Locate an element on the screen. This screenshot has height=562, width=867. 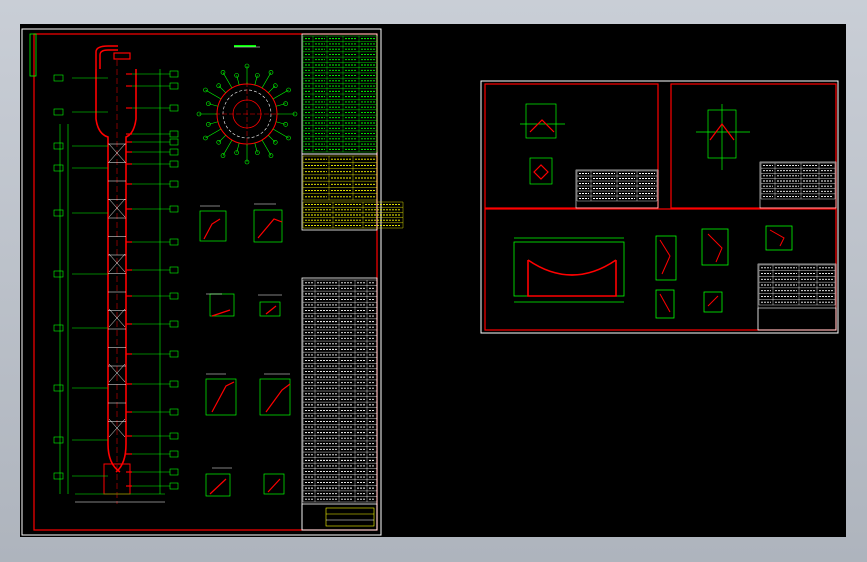
parts-list-table is located at coordinates (340, 391).